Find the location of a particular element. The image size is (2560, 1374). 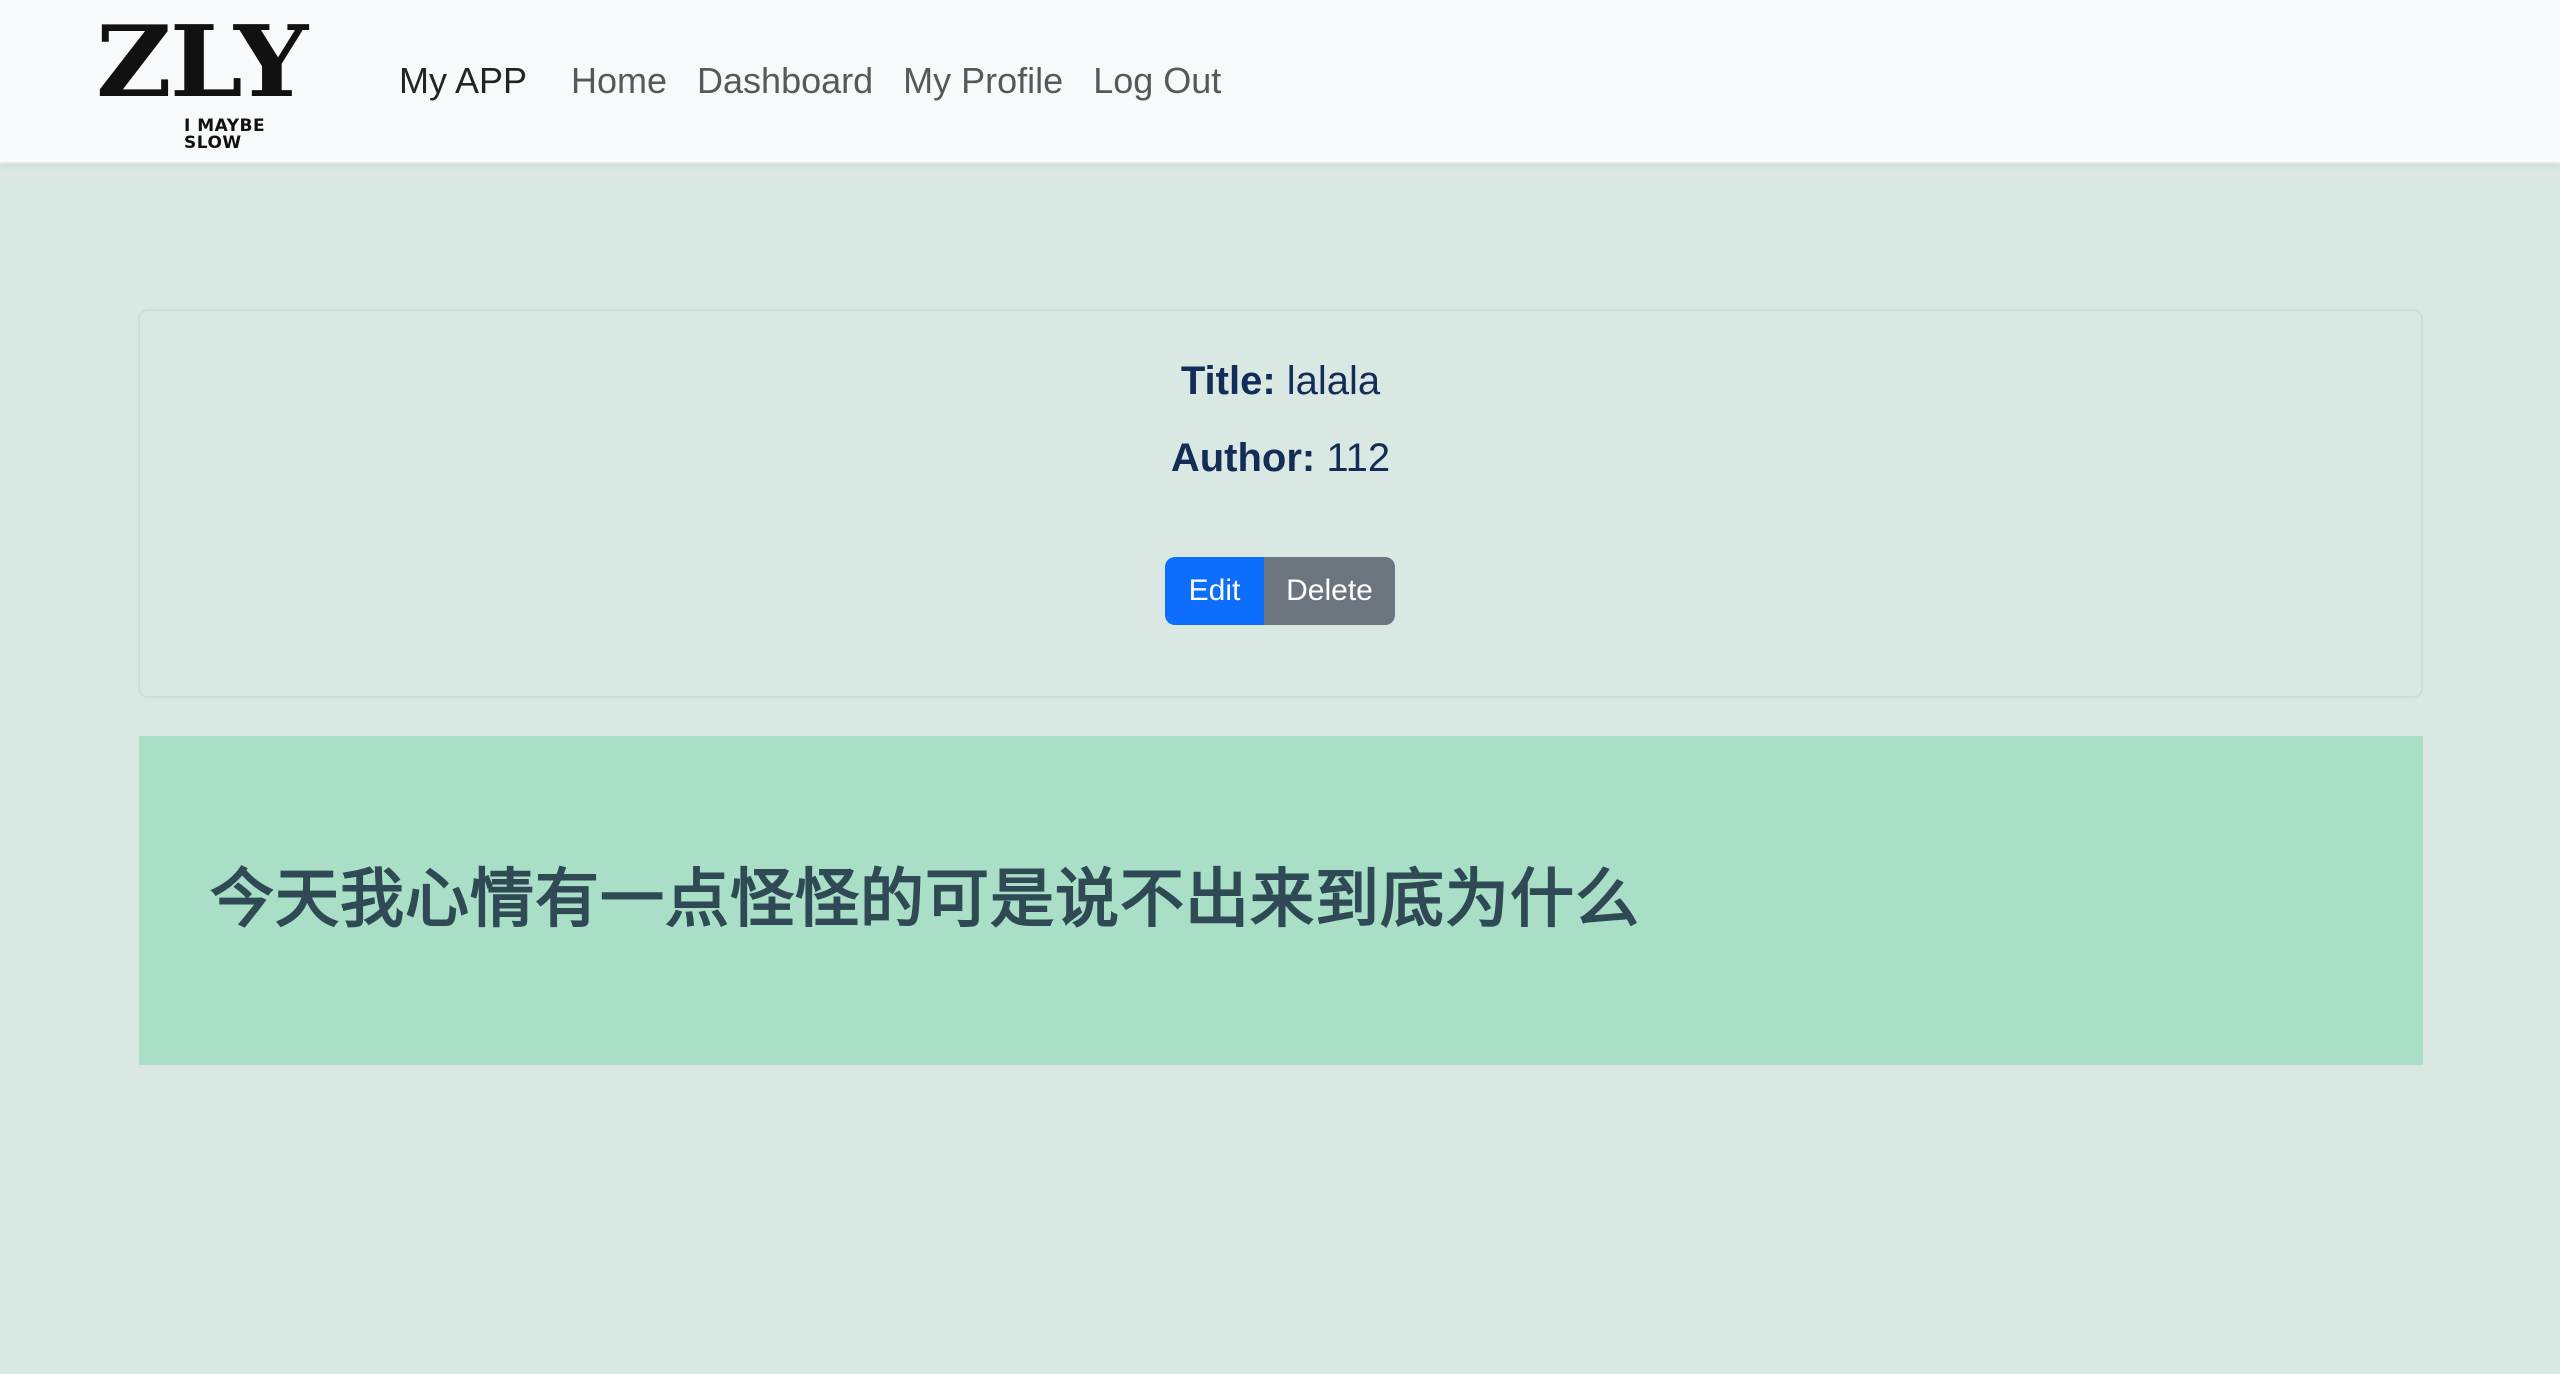

title-value: lalala is located at coordinates (1333, 381).